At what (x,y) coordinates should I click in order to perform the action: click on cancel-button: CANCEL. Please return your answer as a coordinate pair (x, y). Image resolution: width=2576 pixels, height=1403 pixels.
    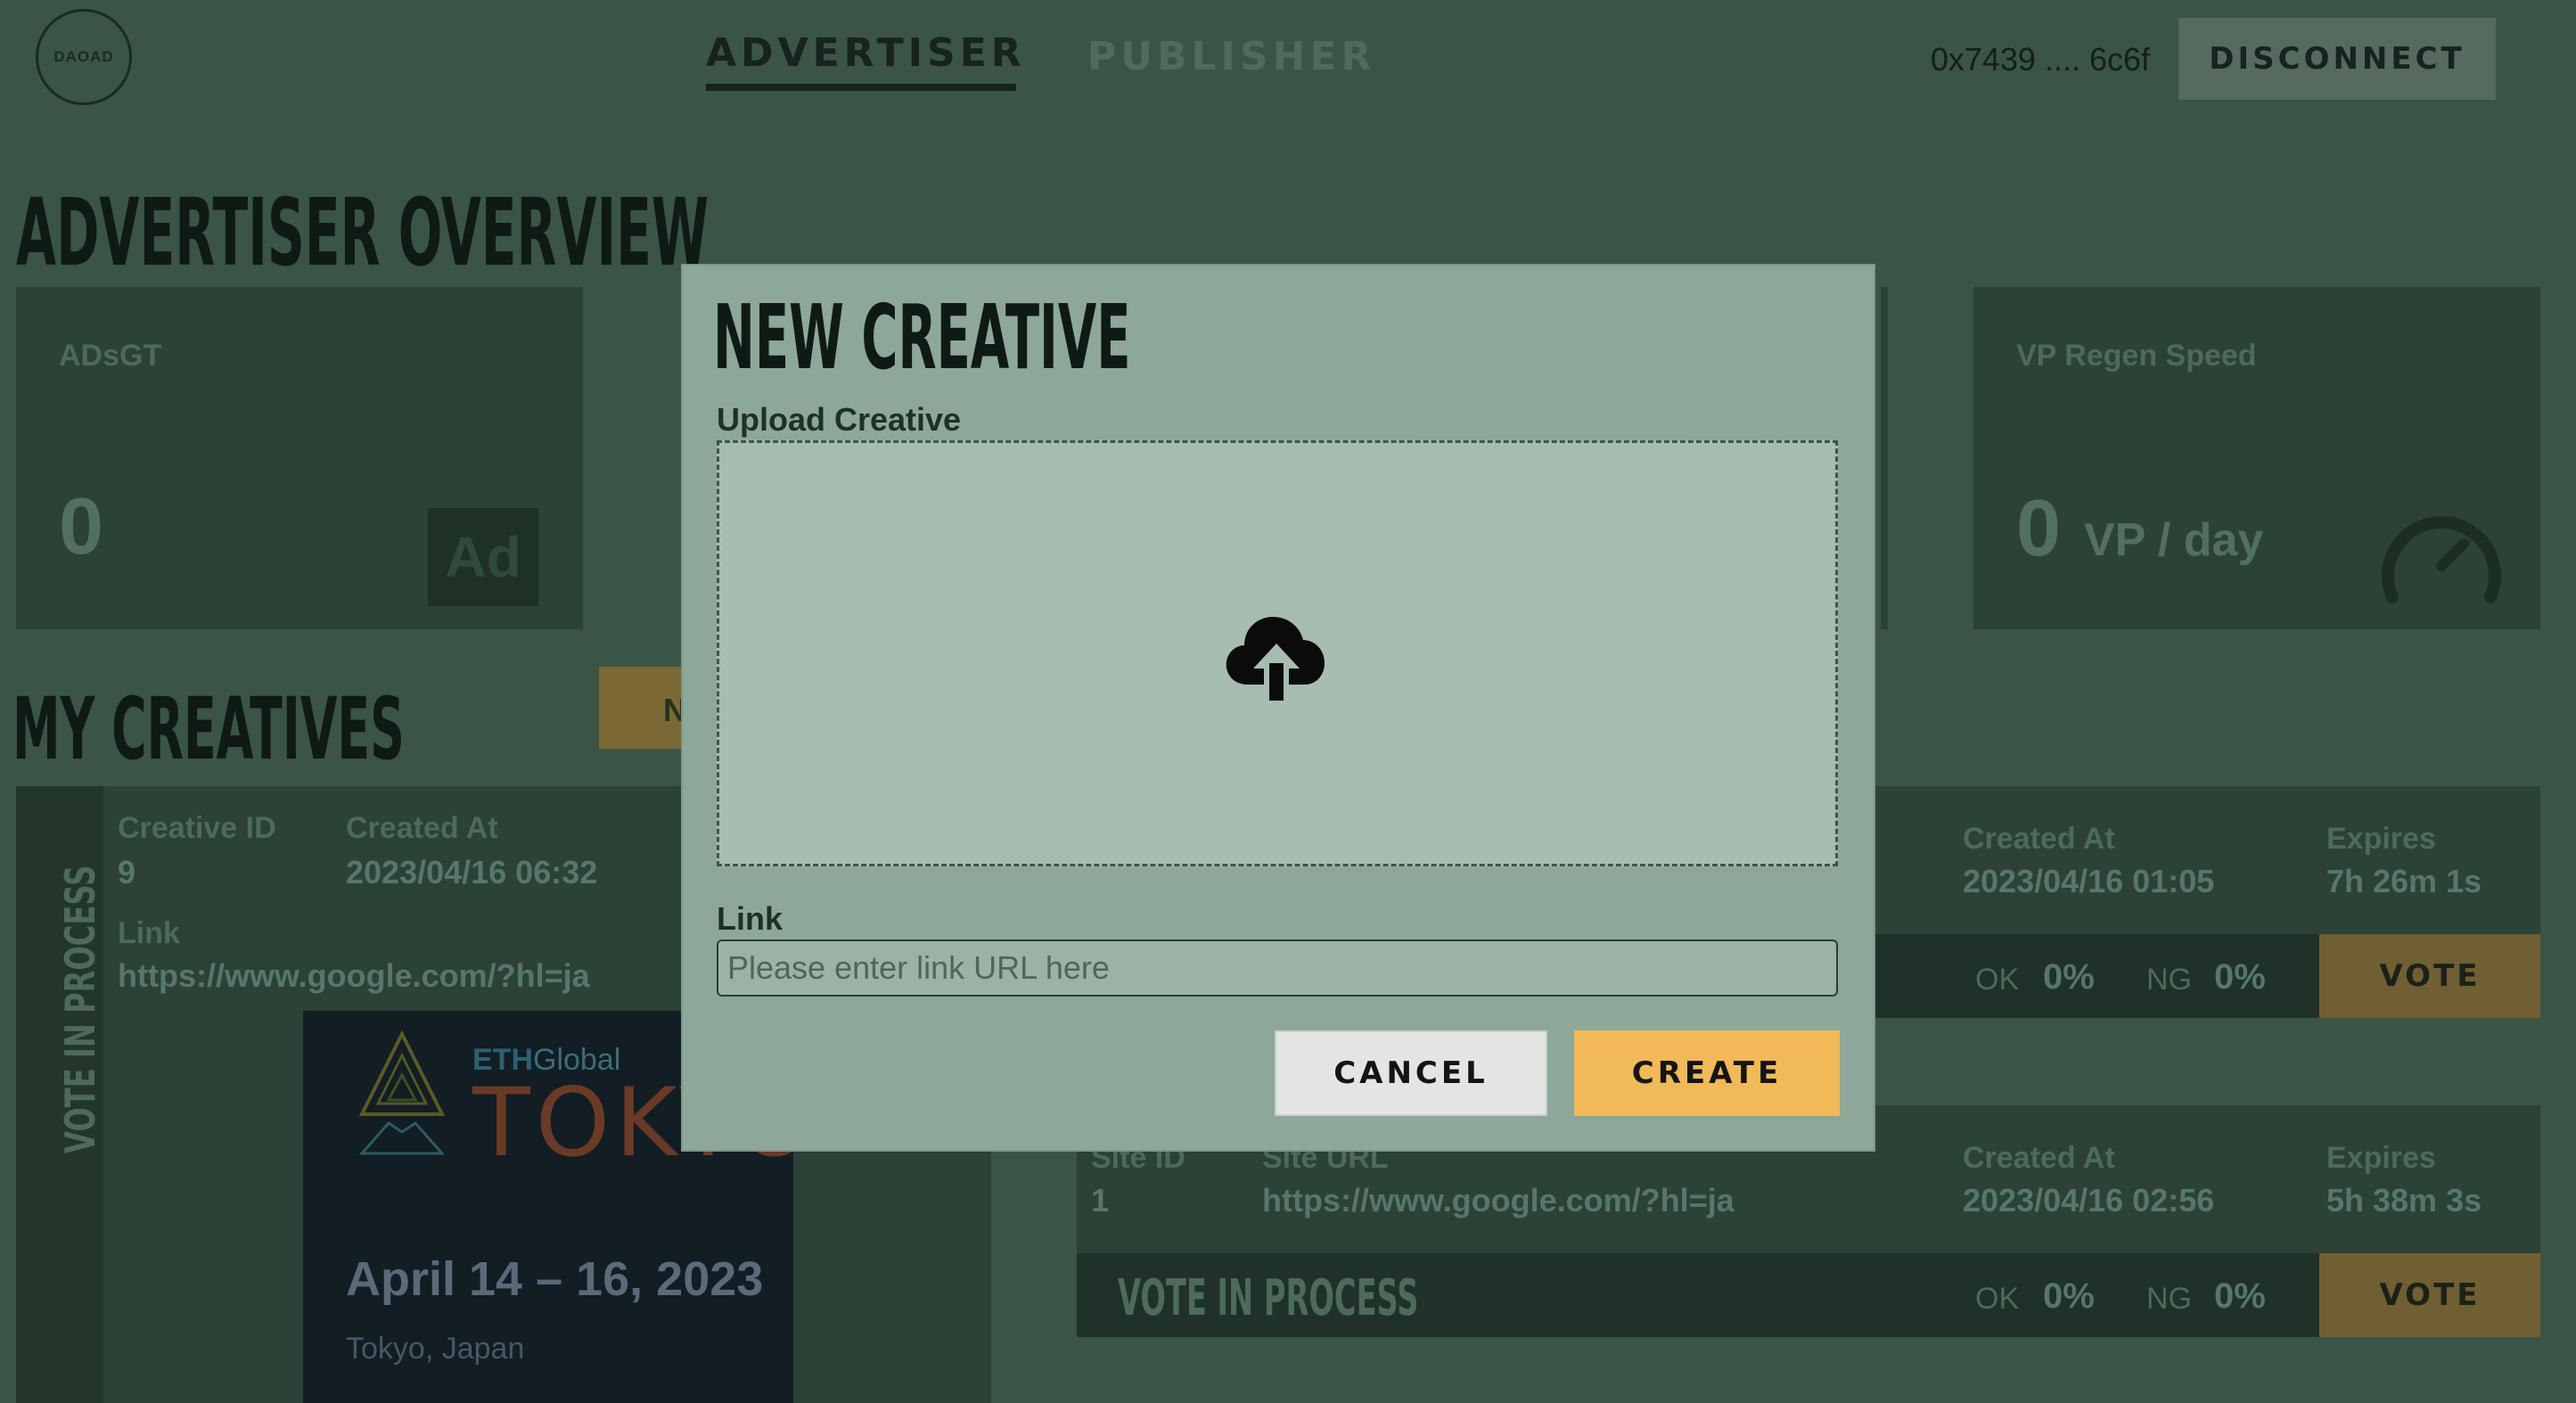
    Looking at the image, I should click on (1411, 1073).